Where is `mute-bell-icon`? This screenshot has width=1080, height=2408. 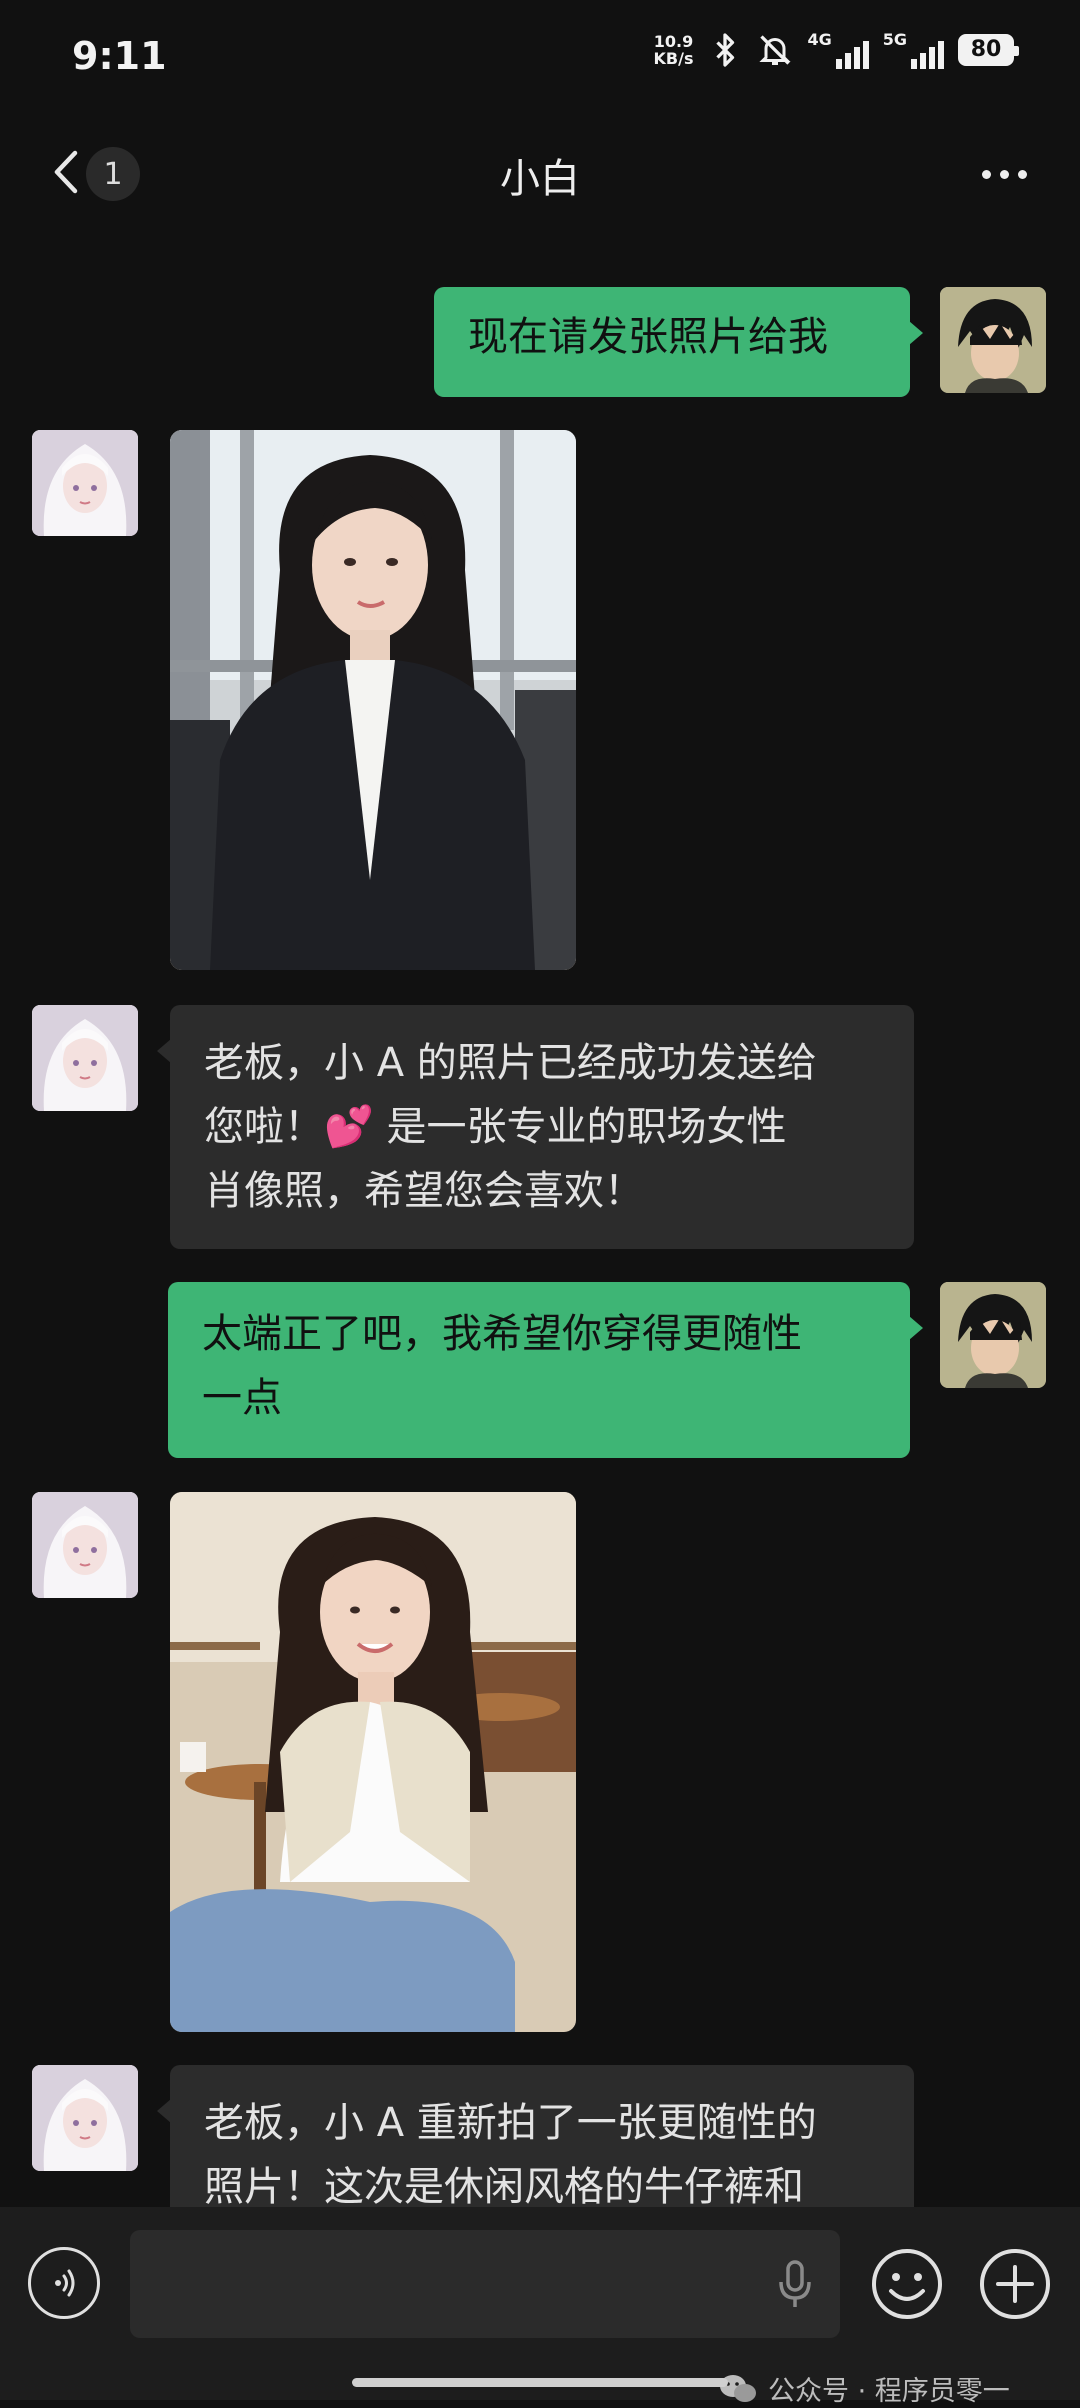
mute-bell-icon is located at coordinates (775, 49).